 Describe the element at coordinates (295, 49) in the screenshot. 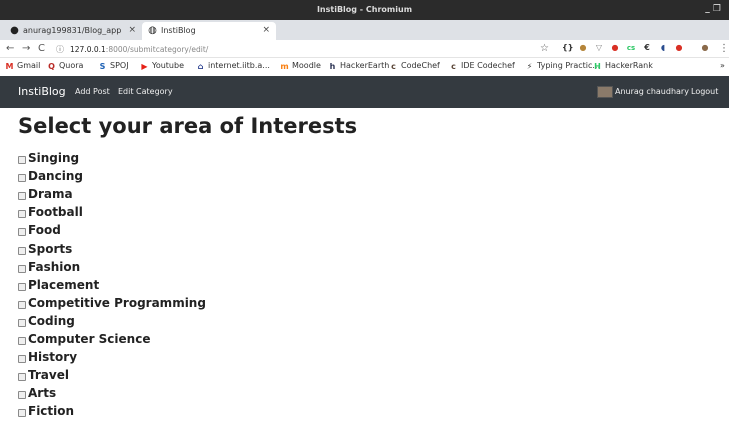

I see `address-bar: ⓘ 127.0.0.1:8000/submitcategory/edit/` at that location.